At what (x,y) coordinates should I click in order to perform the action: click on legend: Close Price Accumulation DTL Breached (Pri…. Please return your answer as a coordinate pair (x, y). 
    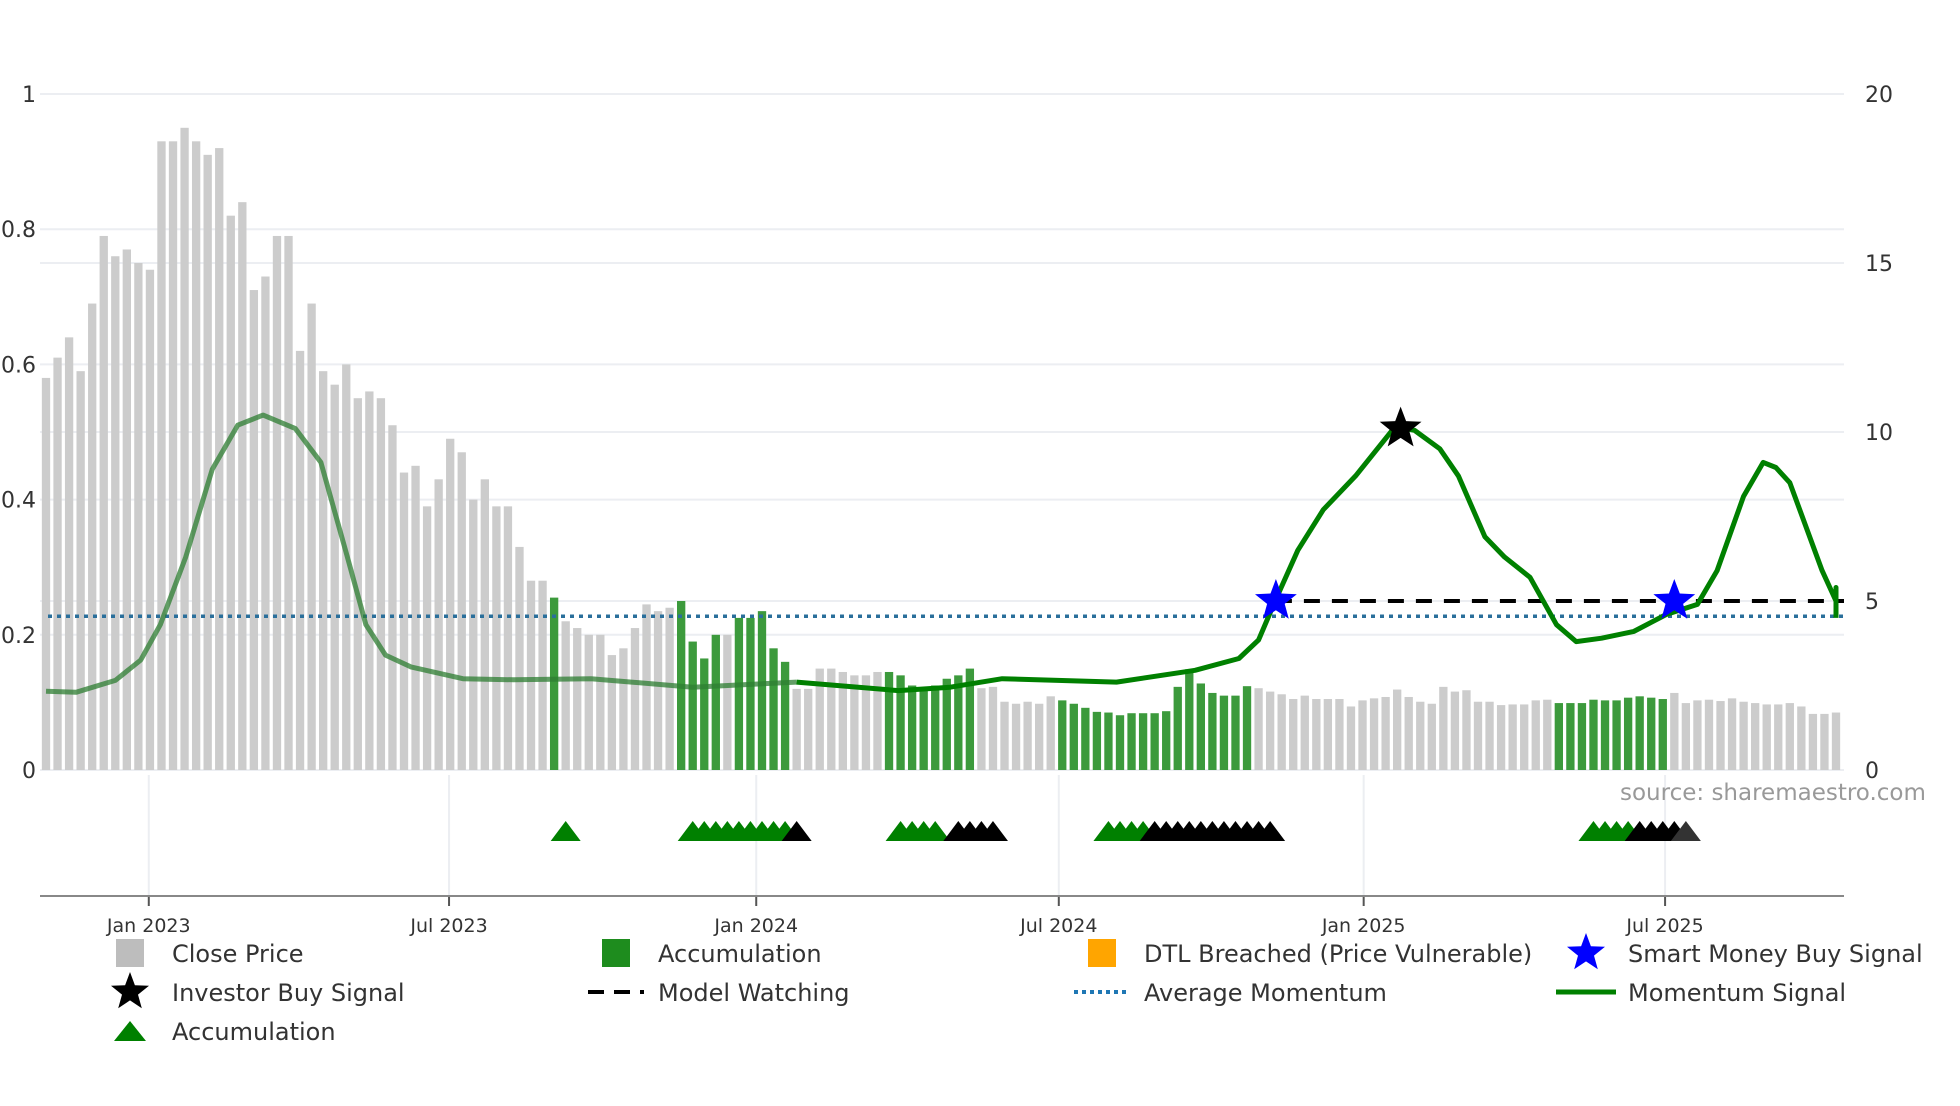
    Looking at the image, I should click on (1017, 989).